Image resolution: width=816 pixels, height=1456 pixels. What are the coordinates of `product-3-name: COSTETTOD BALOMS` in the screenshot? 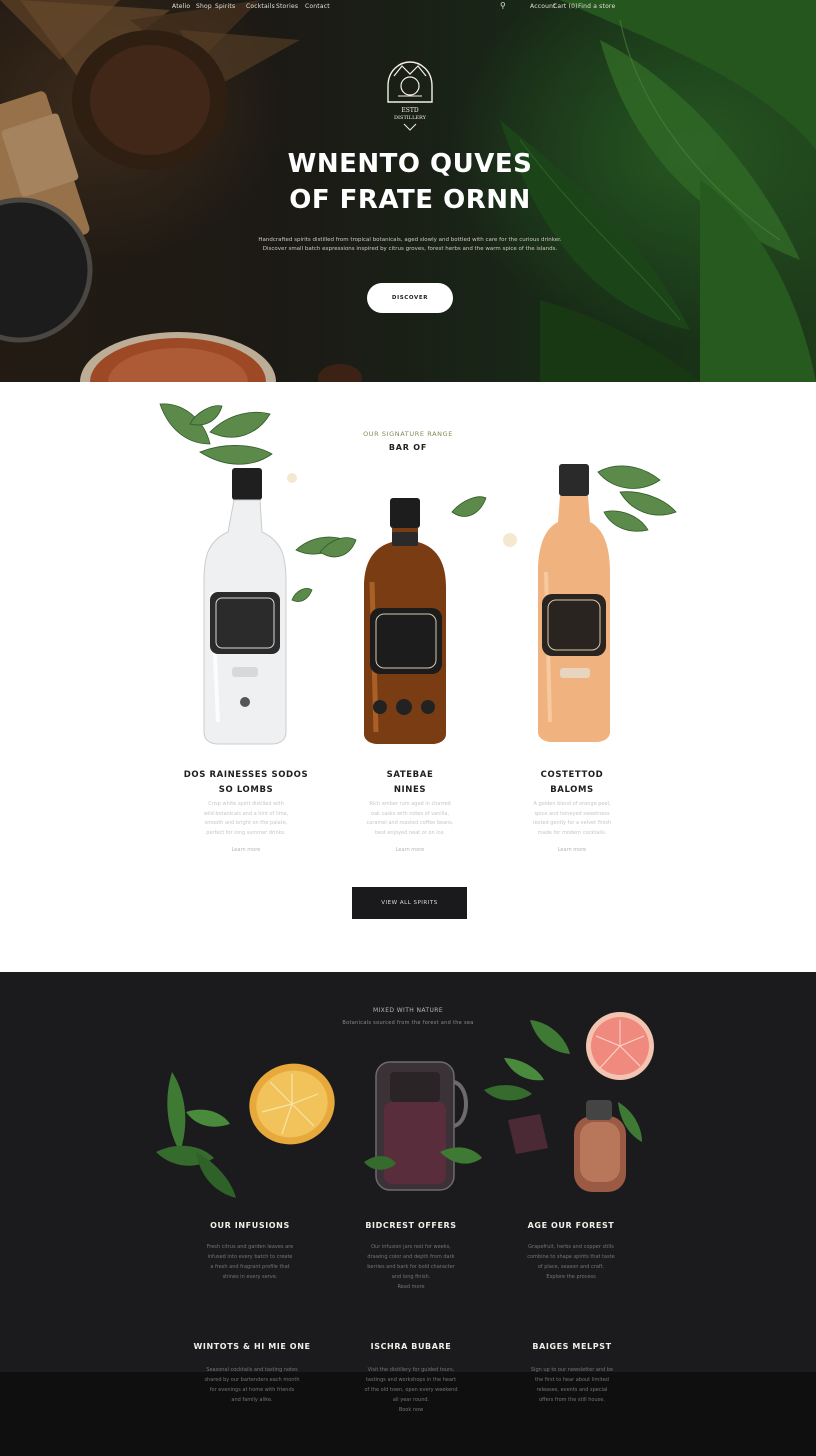 It's located at (572, 783).